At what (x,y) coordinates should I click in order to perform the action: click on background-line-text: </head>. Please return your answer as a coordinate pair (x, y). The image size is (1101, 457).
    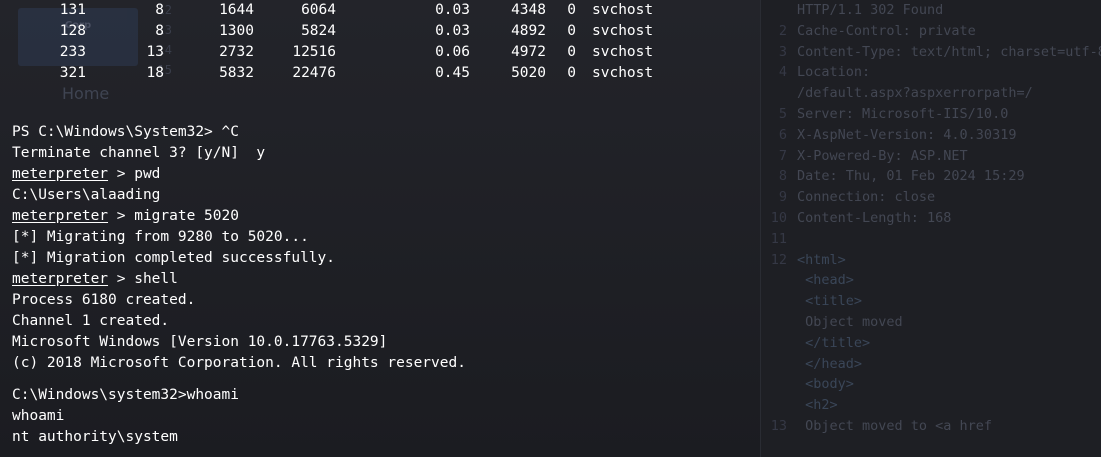
    Looking at the image, I should click on (830, 363).